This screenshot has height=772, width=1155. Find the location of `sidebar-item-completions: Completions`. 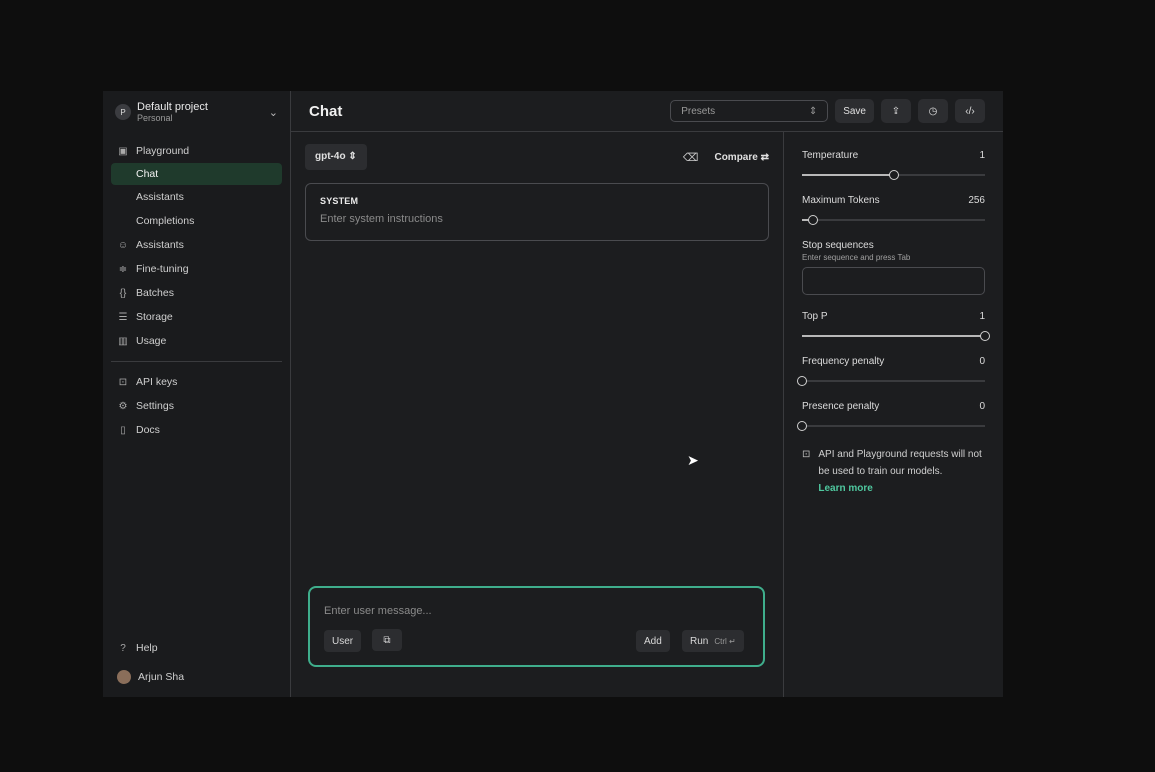

sidebar-item-completions: Completions is located at coordinates (196, 221).